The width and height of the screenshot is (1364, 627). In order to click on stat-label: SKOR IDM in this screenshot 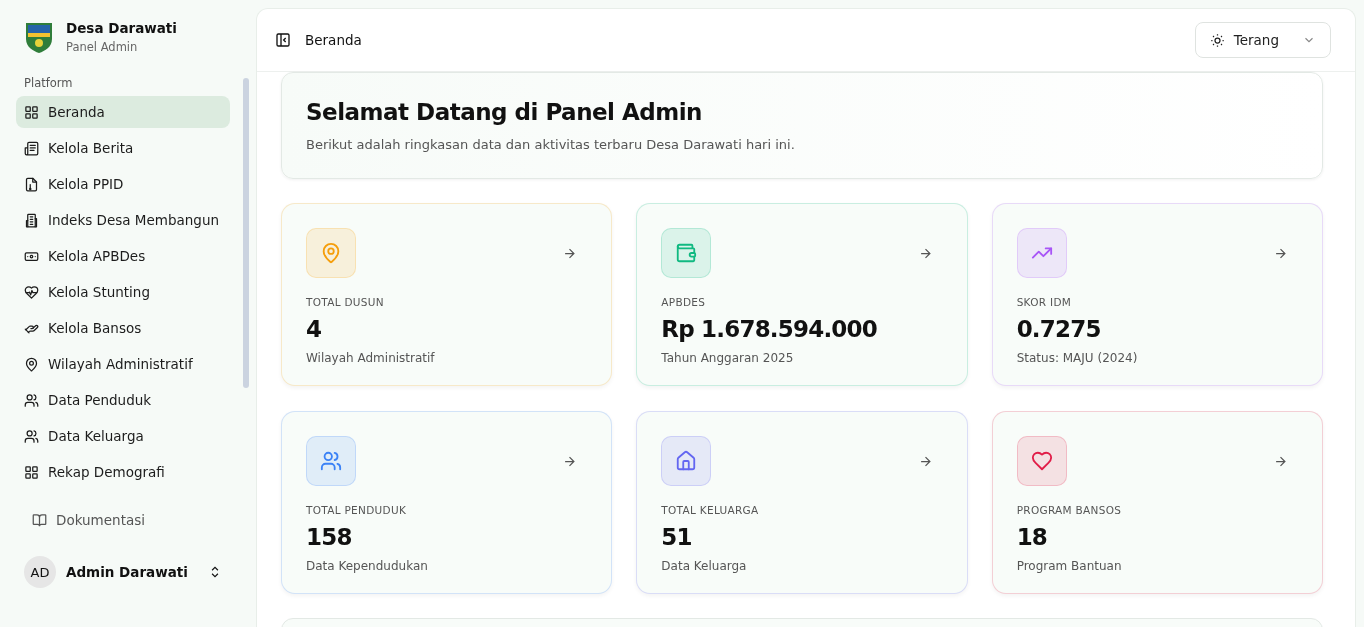, I will do `click(1044, 302)`.